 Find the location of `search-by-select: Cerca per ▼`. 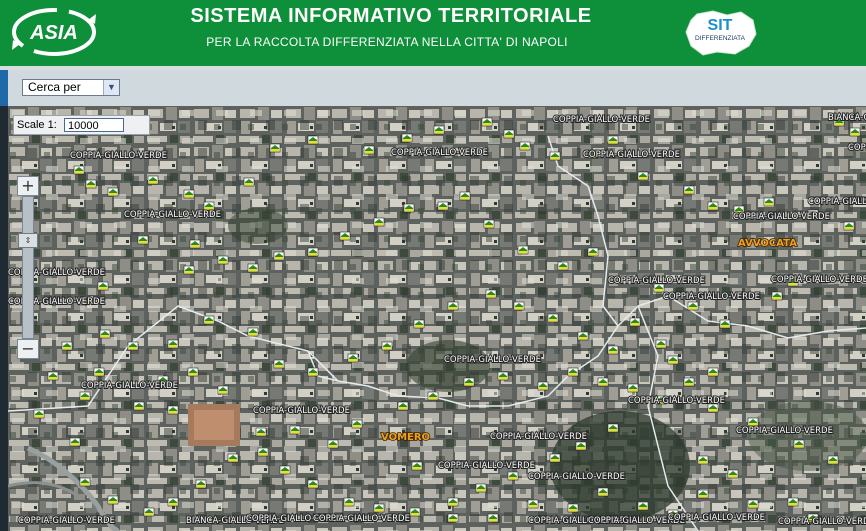

search-by-select: Cerca per ▼ is located at coordinates (71, 87).